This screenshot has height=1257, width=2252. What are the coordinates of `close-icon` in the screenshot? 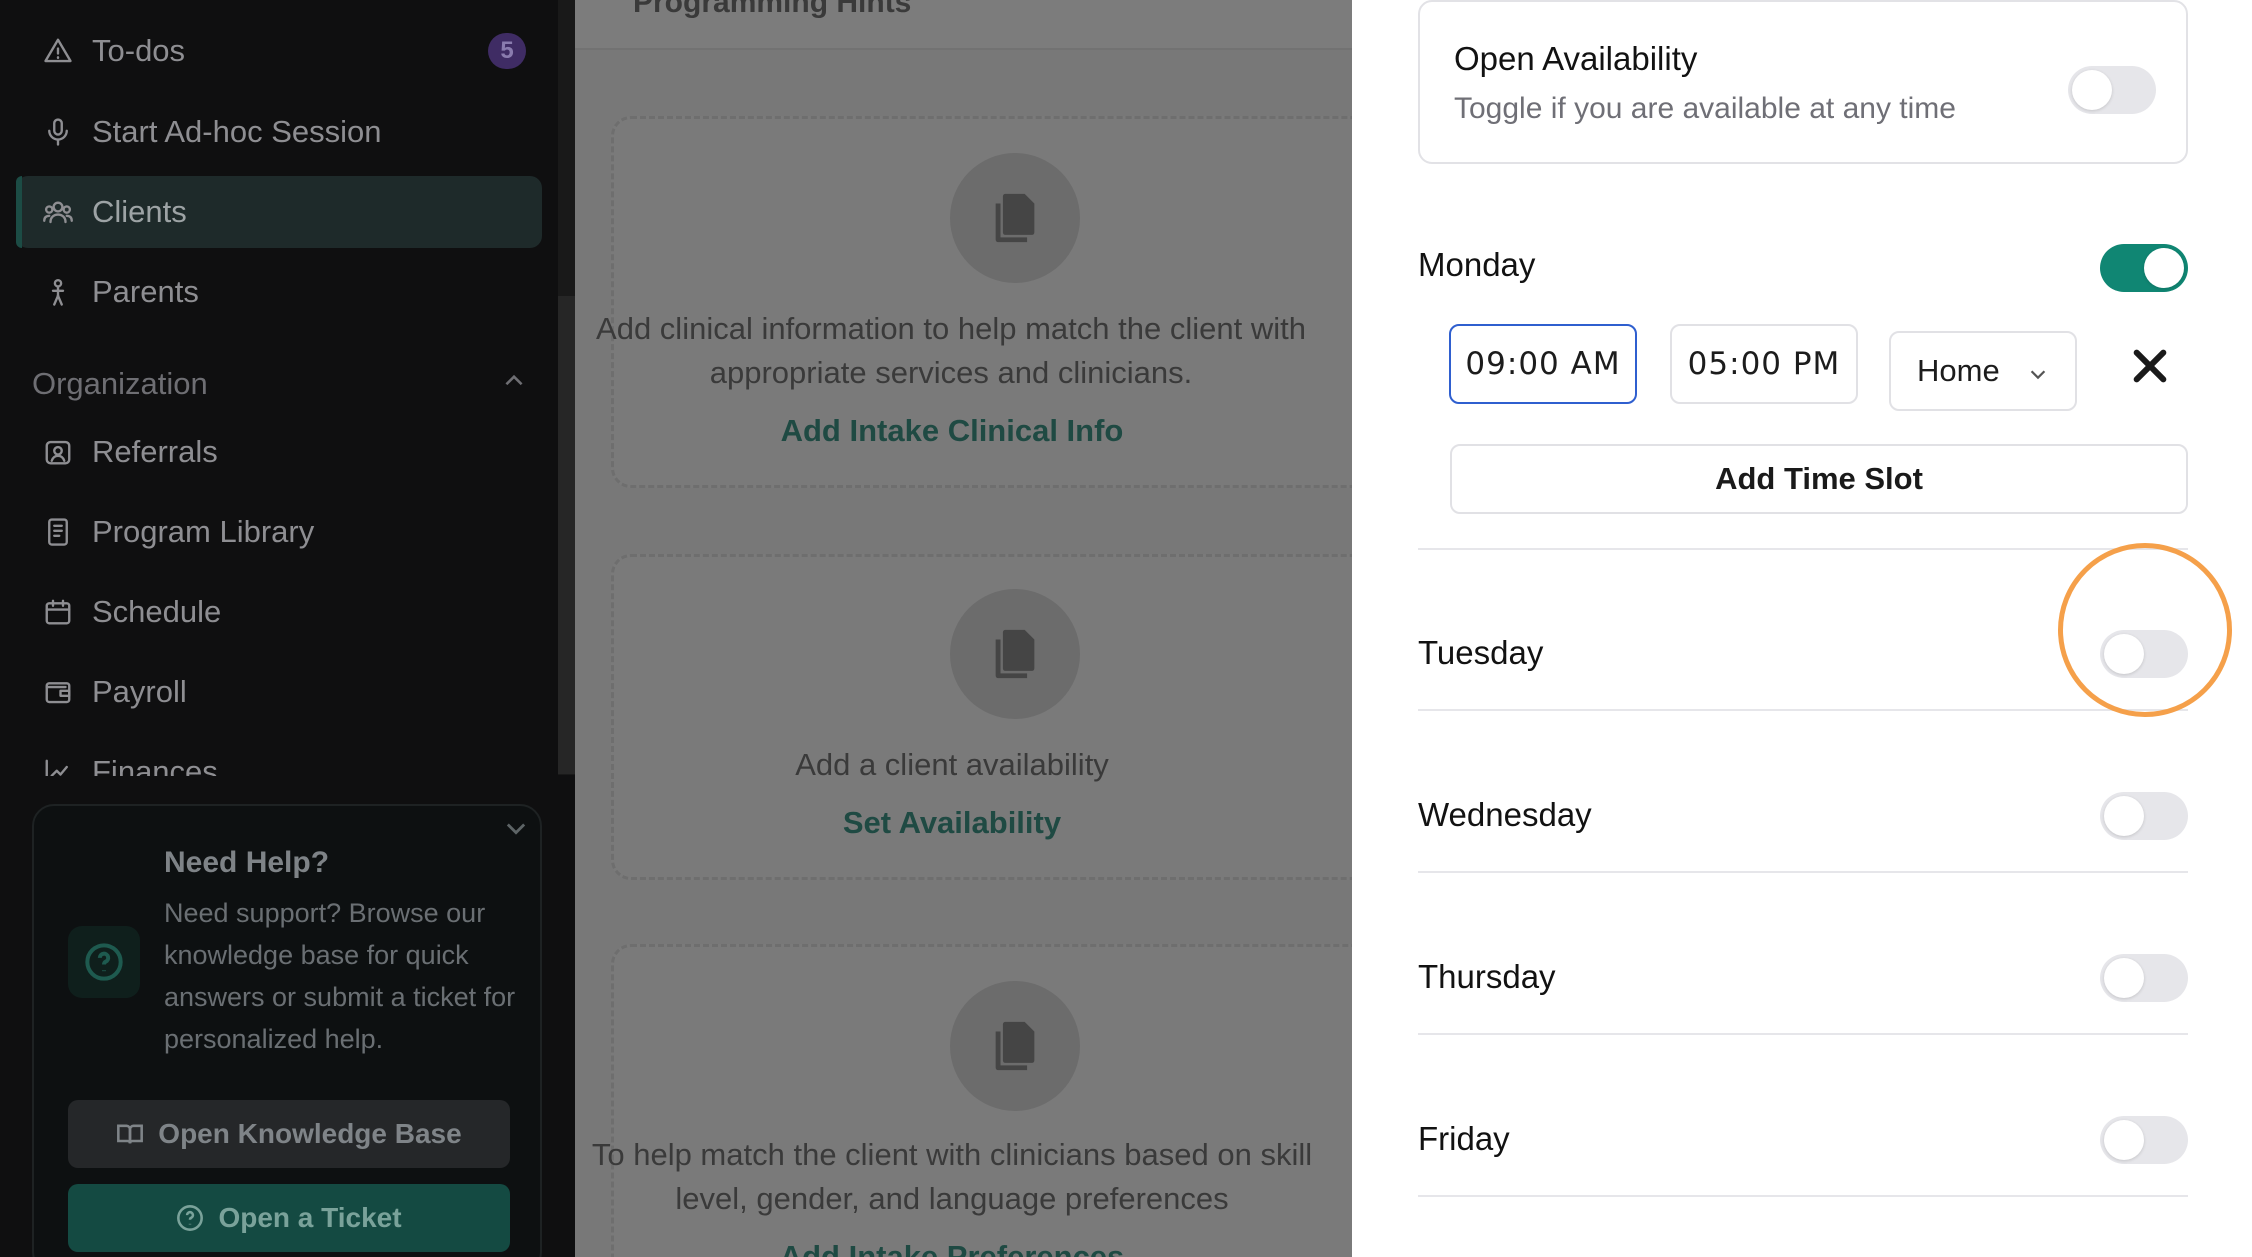 It's located at (2150, 366).